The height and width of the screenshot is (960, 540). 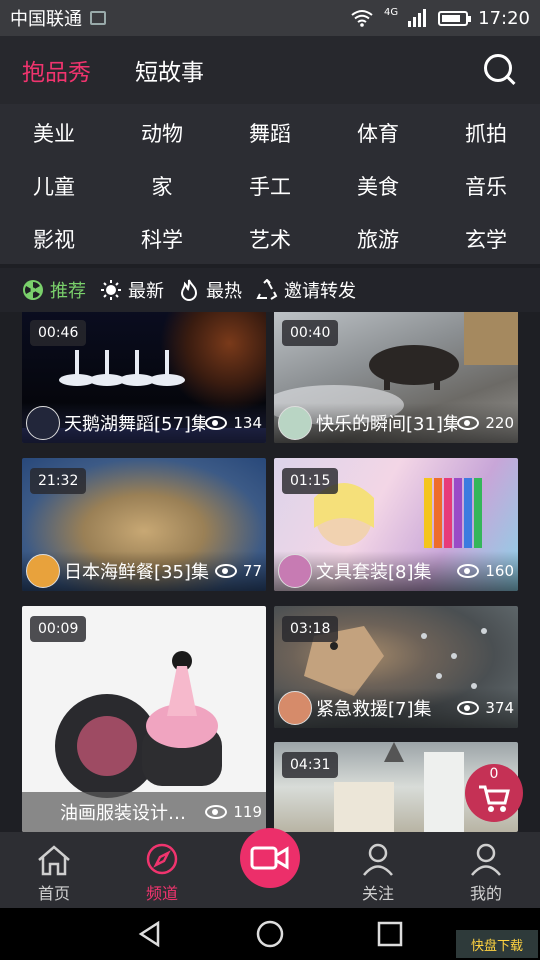 I want to click on status-right: 4G 17:20, so click(x=440, y=17).